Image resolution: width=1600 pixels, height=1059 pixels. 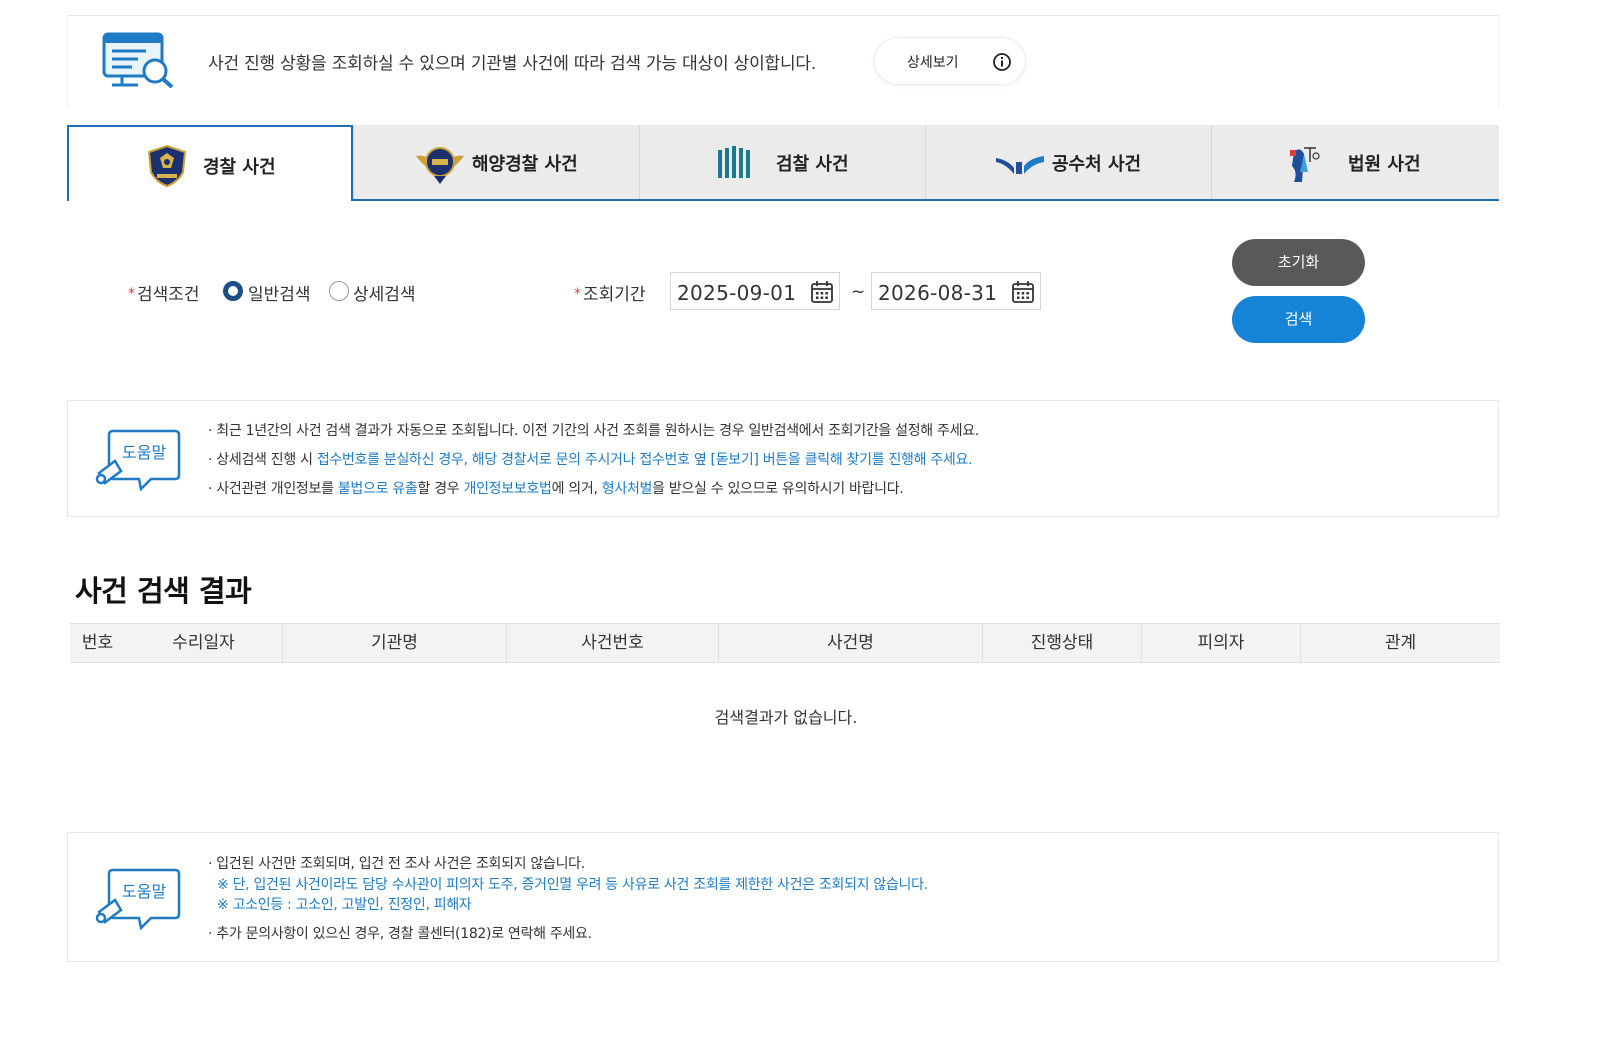 What do you see at coordinates (1400, 643) in the screenshot?
I see `column-header: 관계` at bounding box center [1400, 643].